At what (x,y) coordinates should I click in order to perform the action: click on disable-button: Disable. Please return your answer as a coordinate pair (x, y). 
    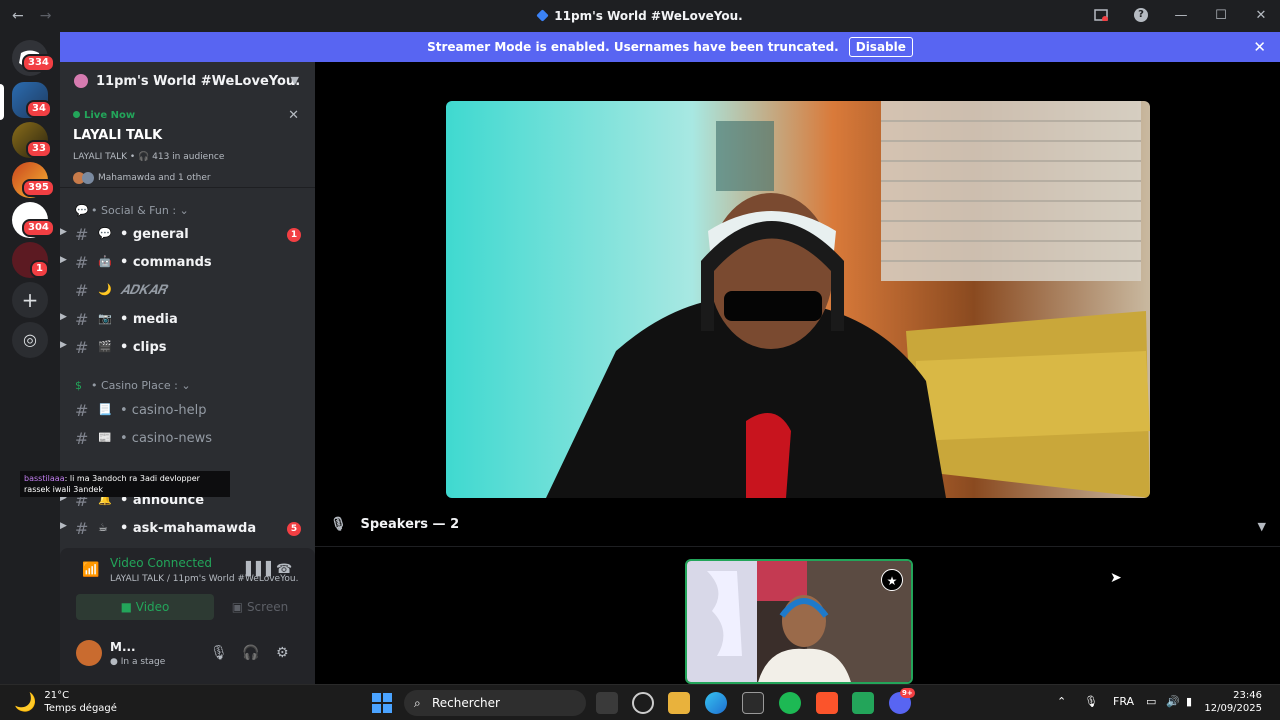
    Looking at the image, I should click on (880, 47).